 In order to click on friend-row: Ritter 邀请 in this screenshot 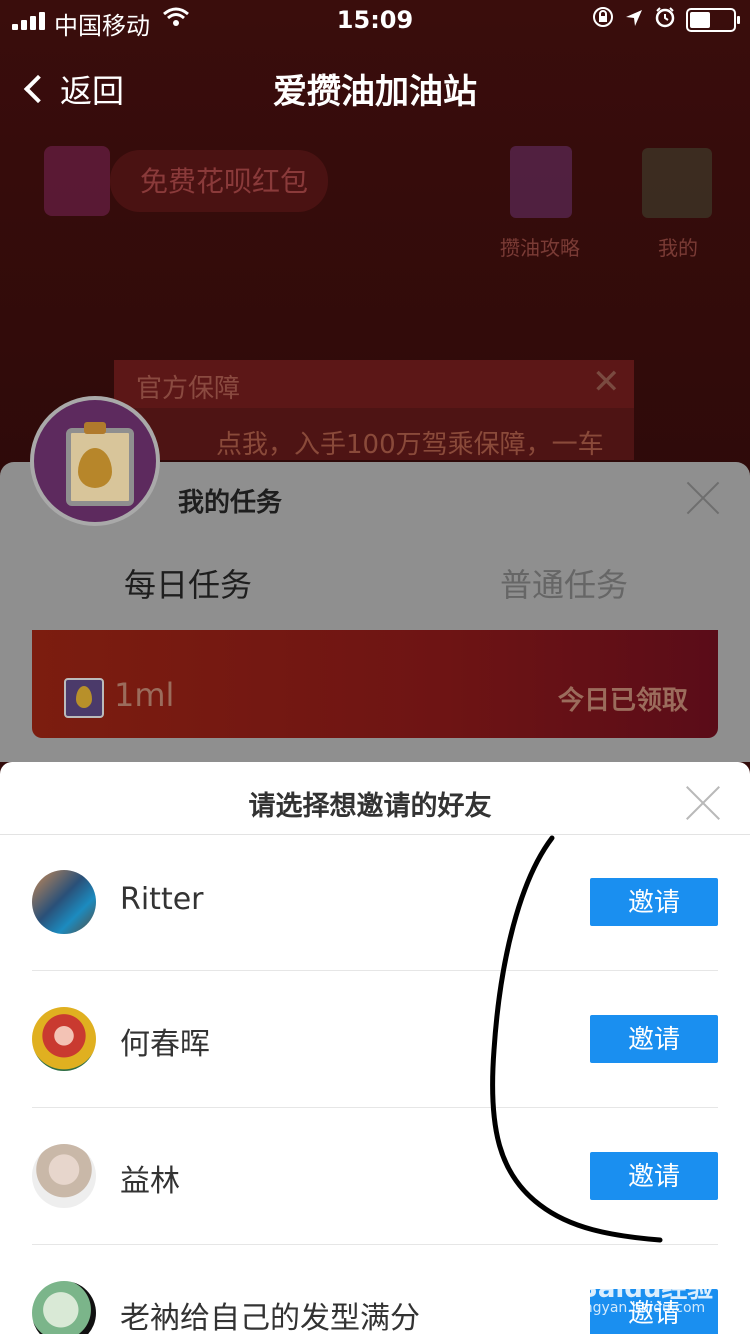, I will do `click(375, 902)`.